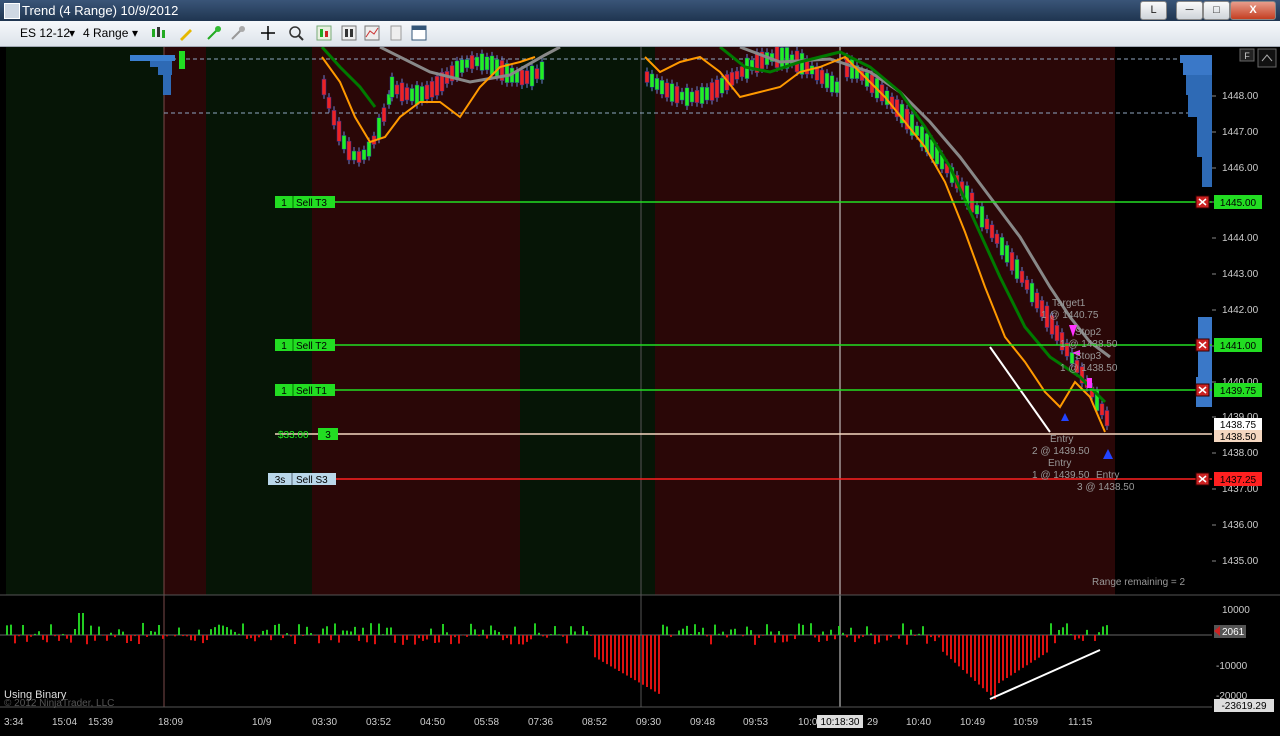 The image size is (1280, 736). I want to click on svg-text: -23619.29, so click(1243, 706).